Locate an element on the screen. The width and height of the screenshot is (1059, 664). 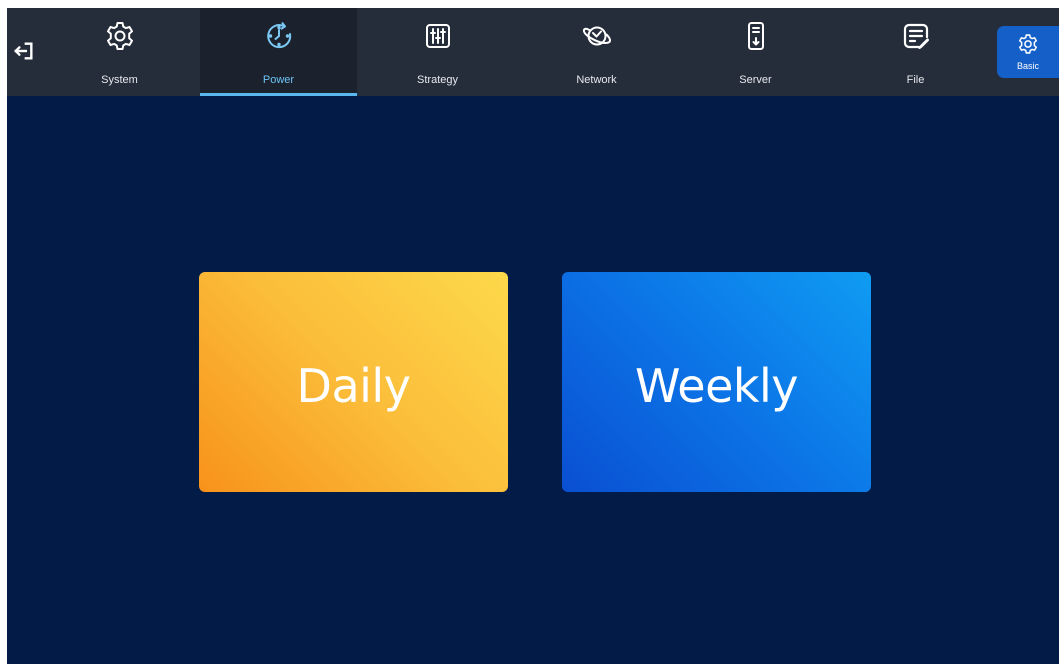
tab-strategy: Strategy is located at coordinates (437, 52).